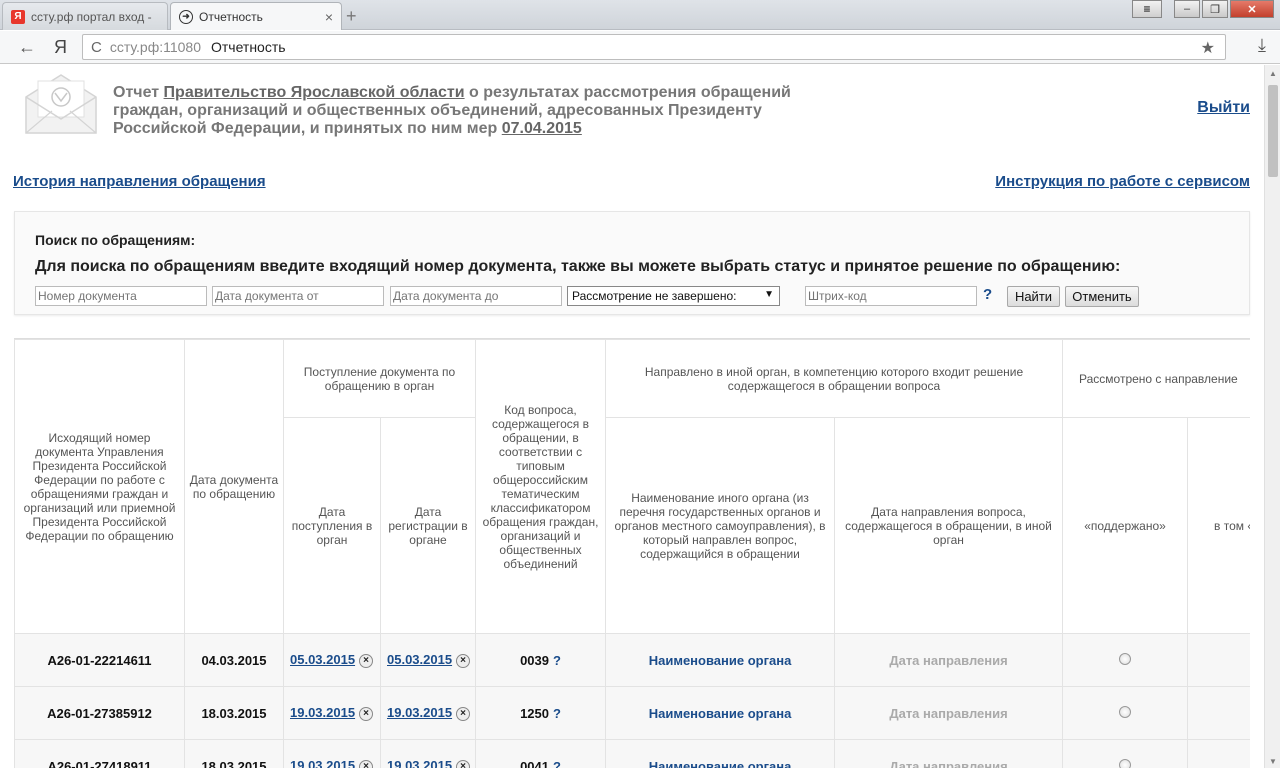  I want to click on cell-doc-date: 04.03.2015, so click(234, 660).